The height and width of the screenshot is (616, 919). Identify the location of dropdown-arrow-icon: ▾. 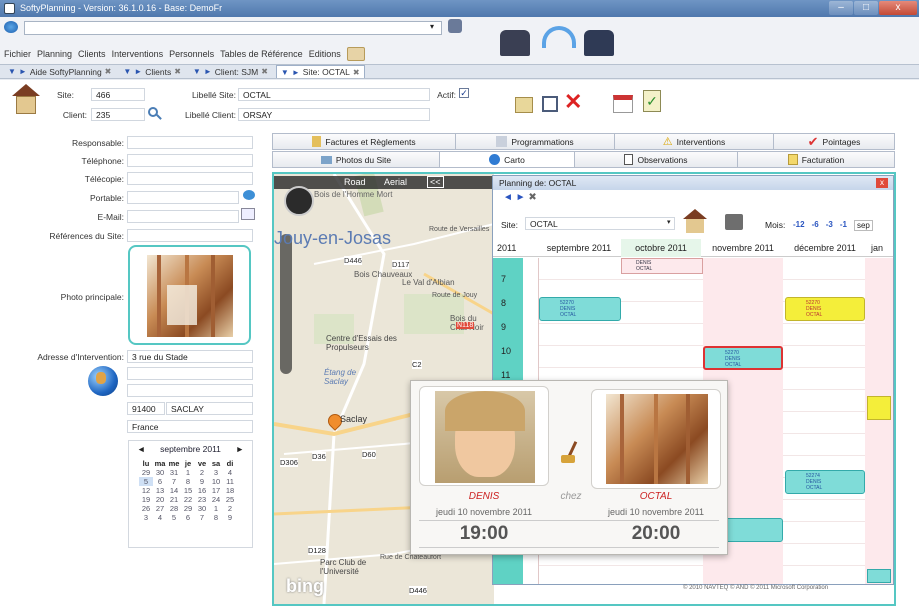
(432, 26).